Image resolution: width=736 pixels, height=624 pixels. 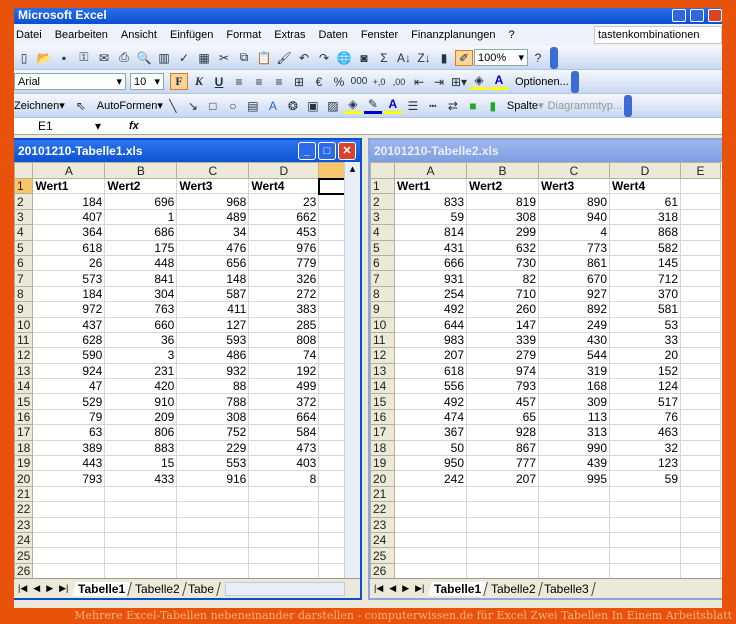 What do you see at coordinates (378, 588) in the screenshot?
I see `tab-nav-first-icon: |◀` at bounding box center [378, 588].